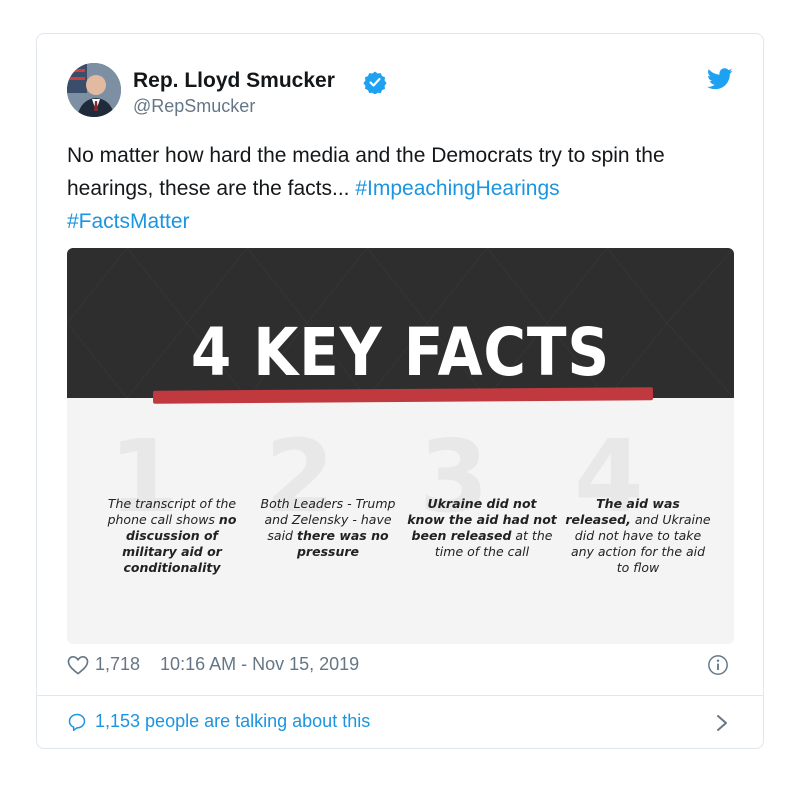  Describe the element at coordinates (718, 665) in the screenshot. I see `info-icon` at that location.